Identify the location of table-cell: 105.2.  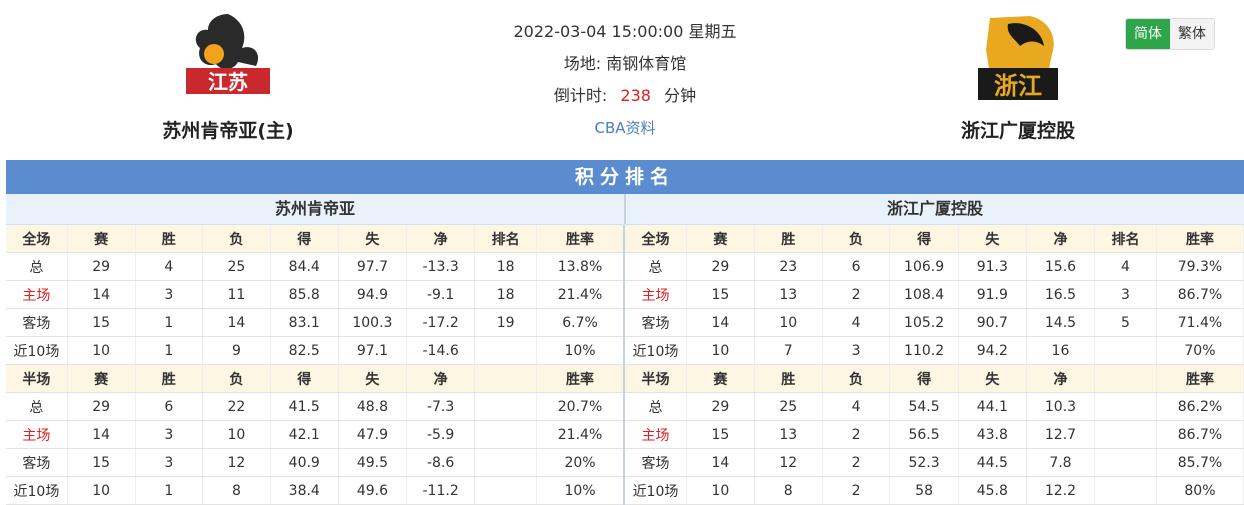
(924, 322).